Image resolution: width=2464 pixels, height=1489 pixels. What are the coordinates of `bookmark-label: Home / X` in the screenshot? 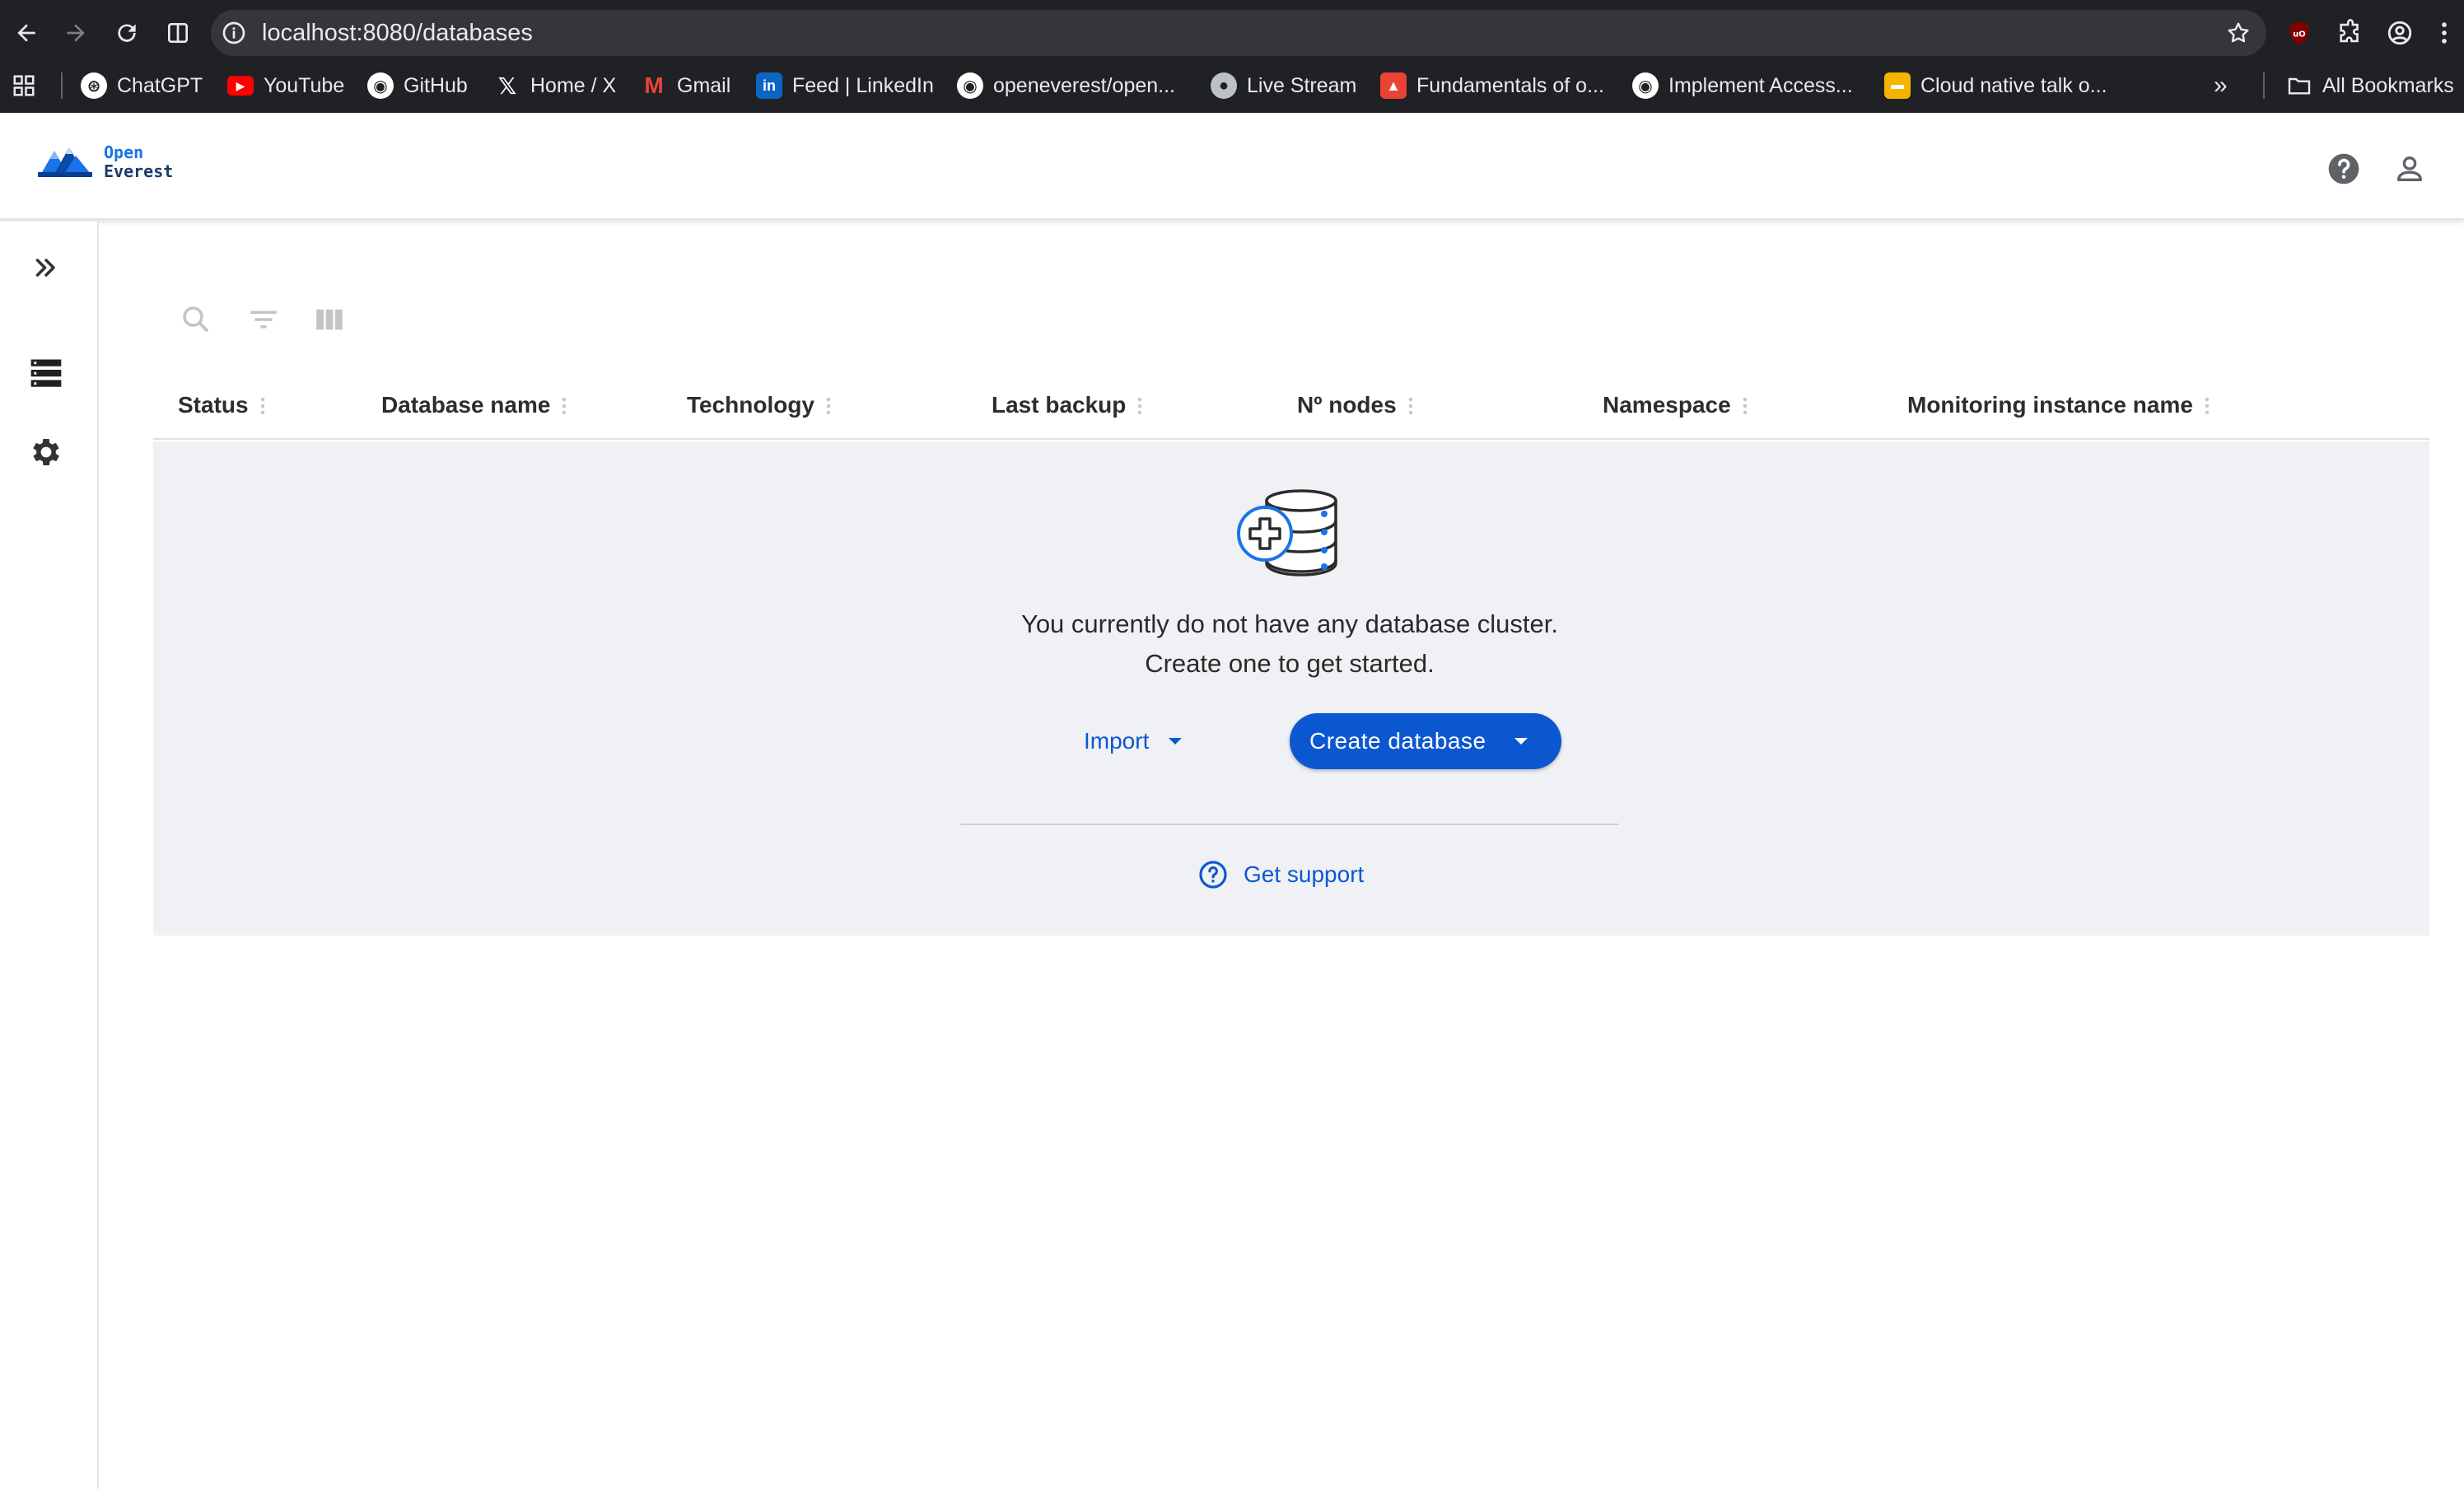 It's located at (573, 85).